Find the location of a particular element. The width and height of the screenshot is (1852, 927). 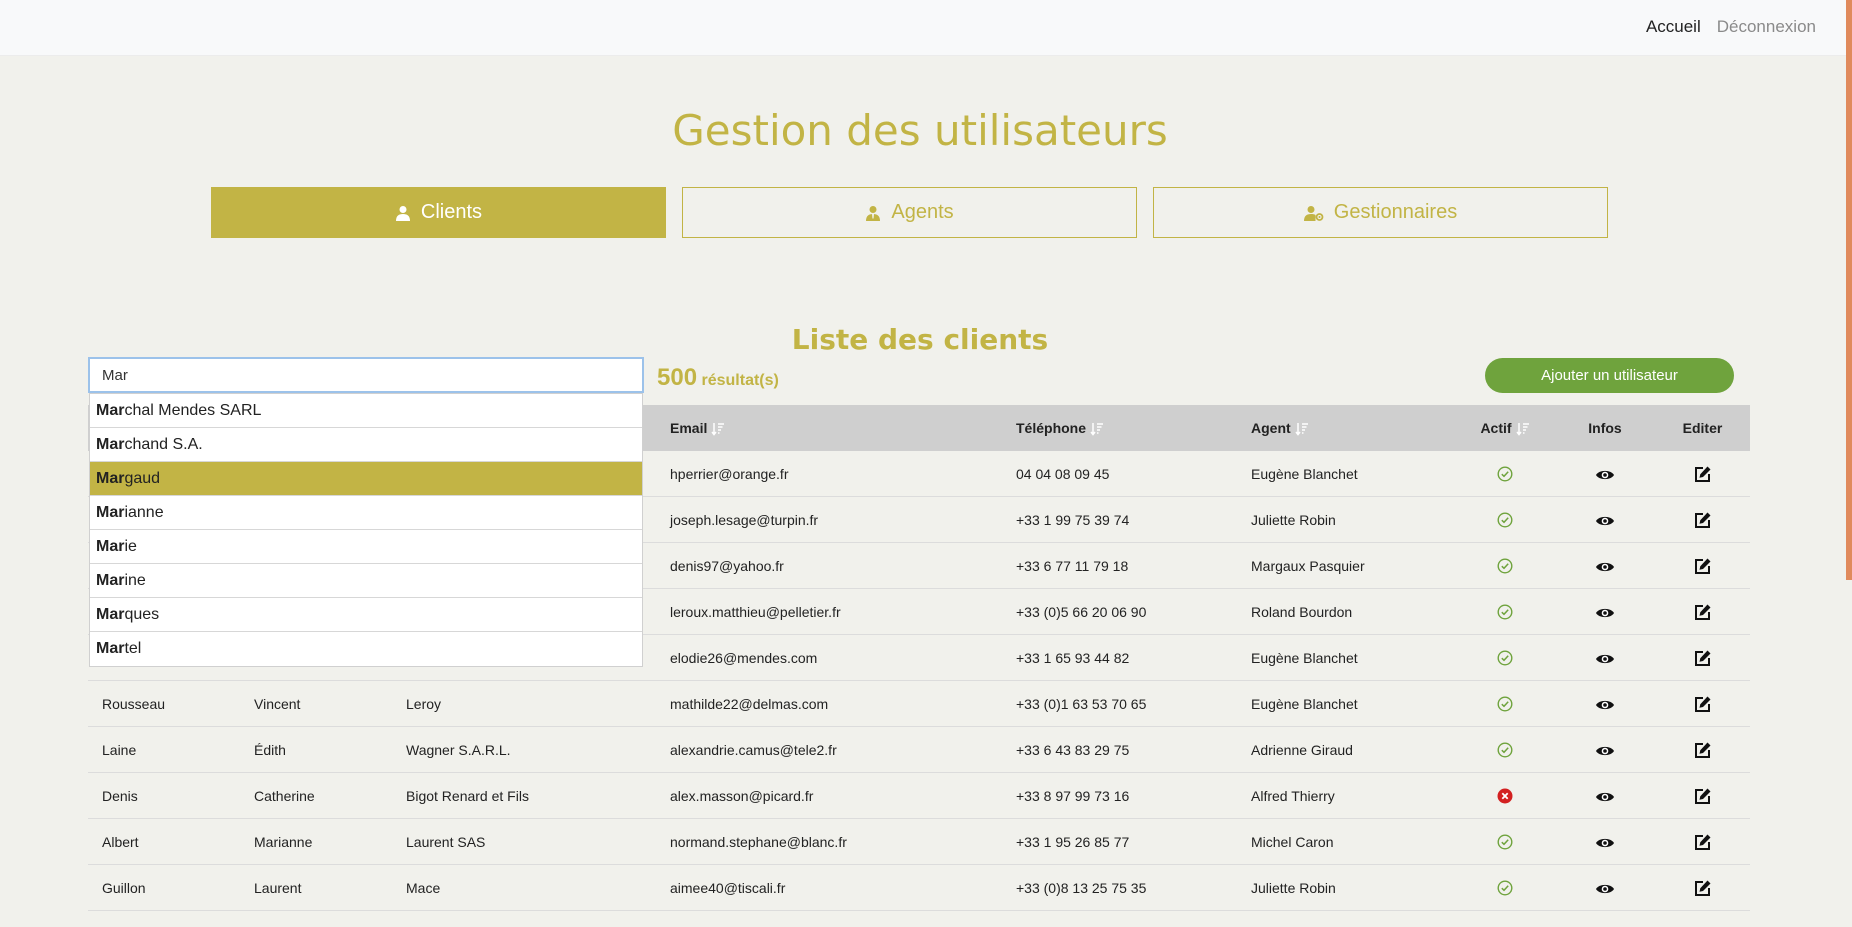

autocomplete-item: Martel is located at coordinates (366, 649).